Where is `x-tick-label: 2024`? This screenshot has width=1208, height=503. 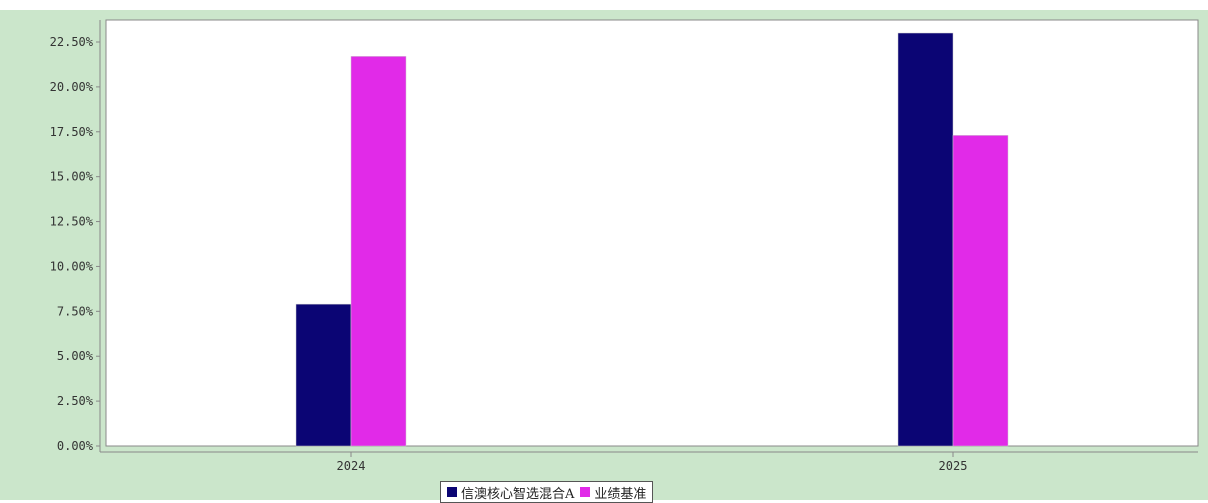 x-tick-label: 2024 is located at coordinates (351, 466).